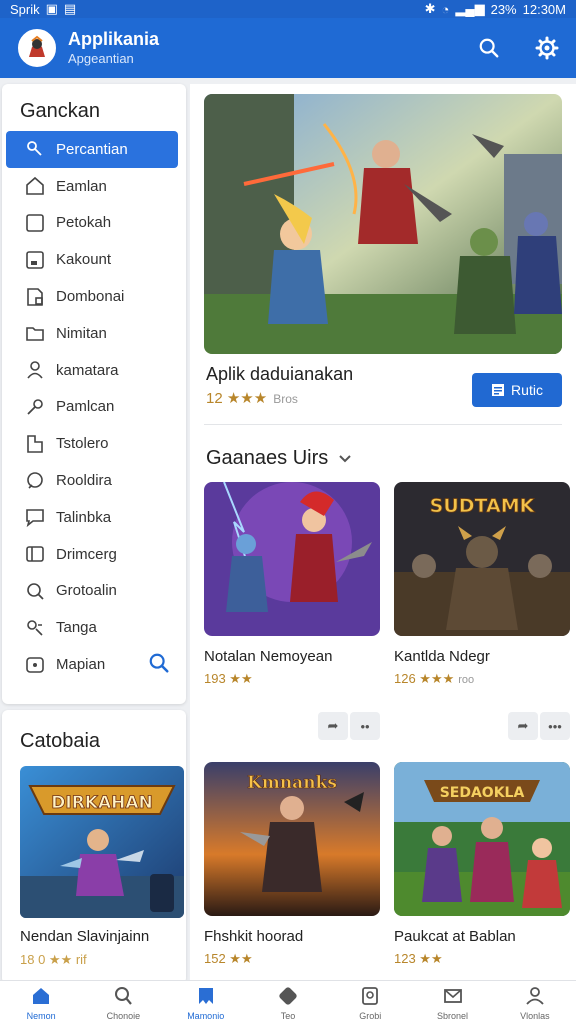 This screenshot has height=1024, width=576. What do you see at coordinates (430, 8) in the screenshot?
I see `bluetooth-icon: ✱` at bounding box center [430, 8].